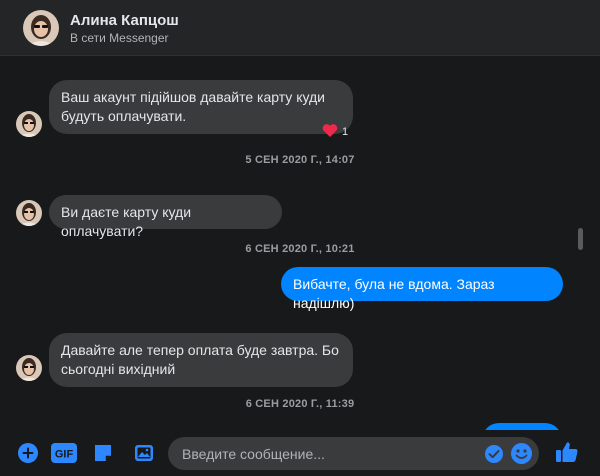 This screenshot has width=600, height=476. I want to click on contact-avatar, so click(41, 28).